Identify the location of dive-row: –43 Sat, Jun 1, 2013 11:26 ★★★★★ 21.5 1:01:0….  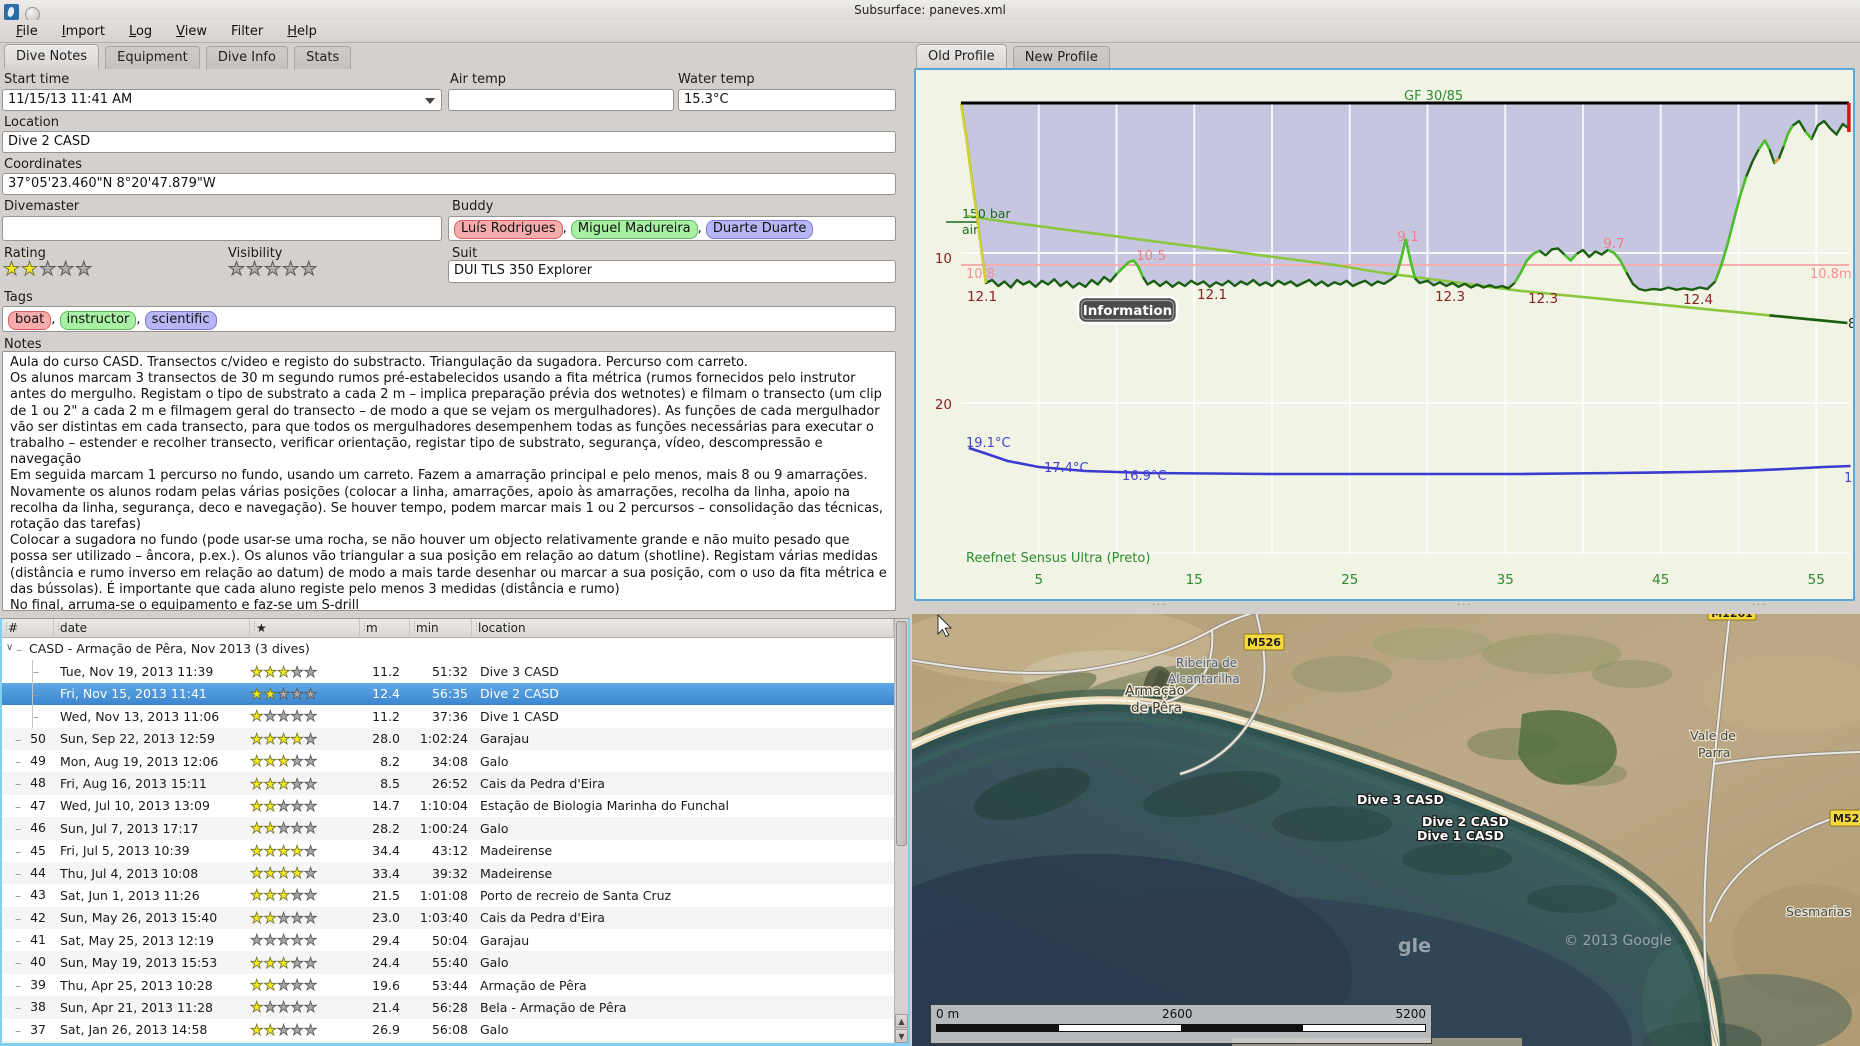
(448, 895).